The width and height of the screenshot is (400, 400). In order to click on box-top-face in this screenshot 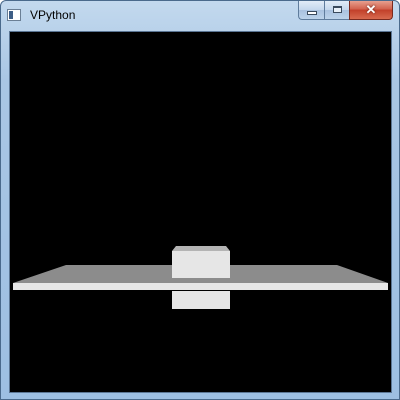, I will do `click(201, 248)`.